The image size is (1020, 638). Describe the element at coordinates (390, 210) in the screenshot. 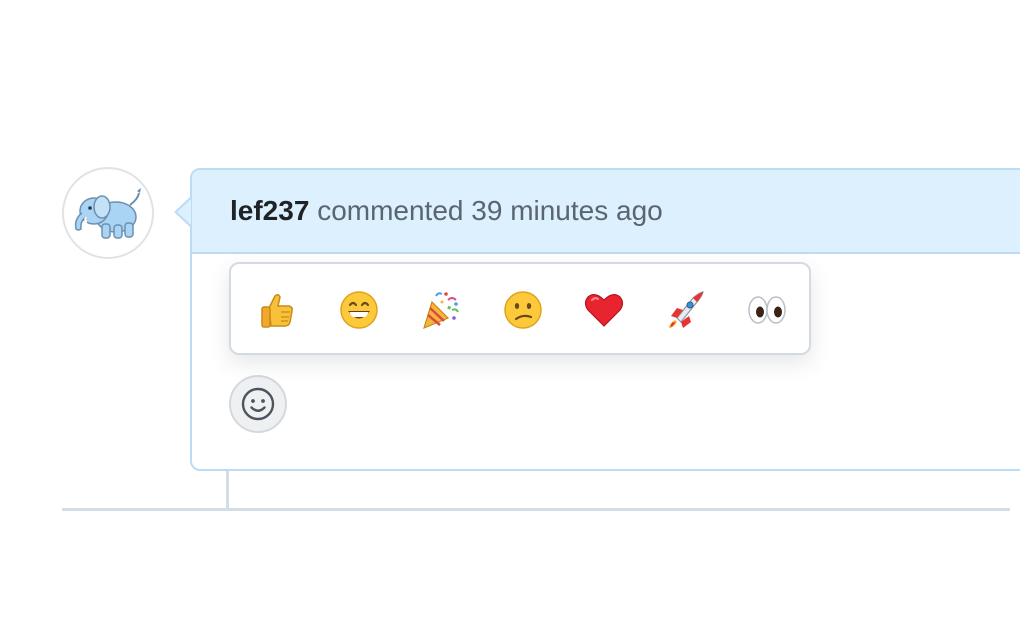

I see `comment-action: commented` at that location.